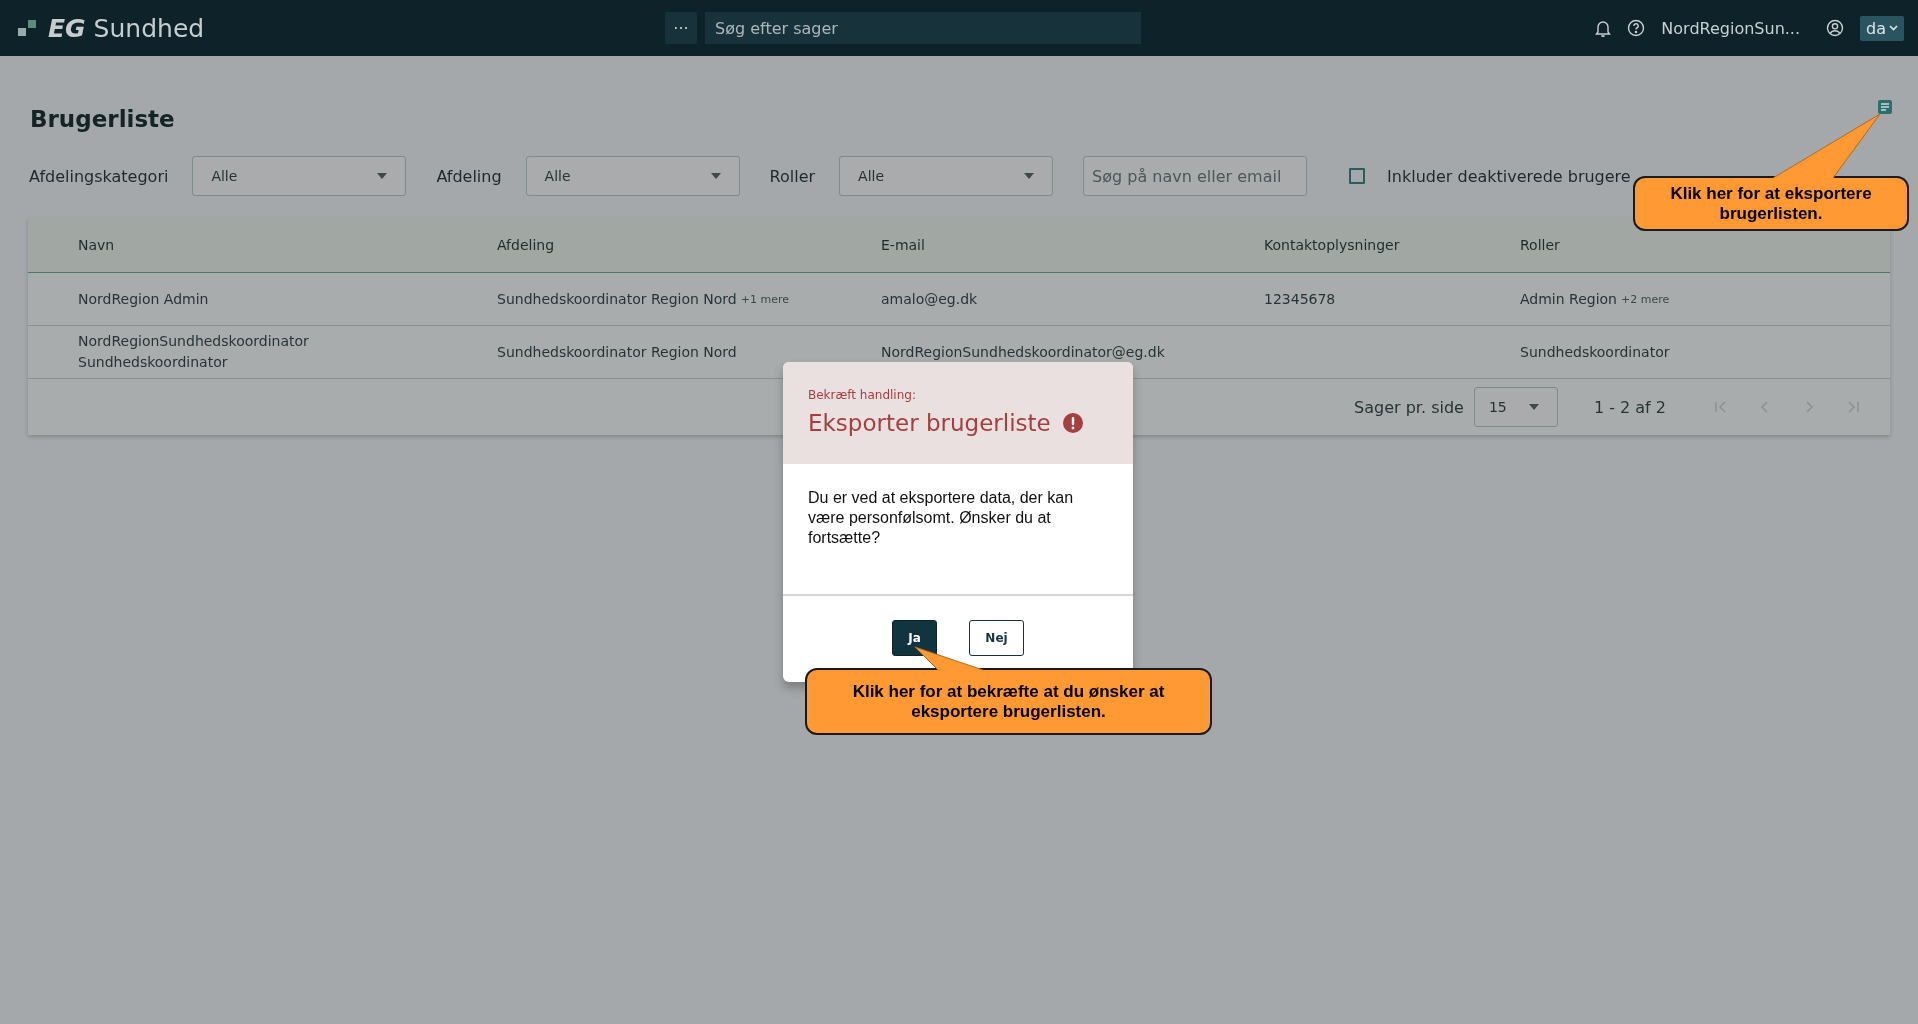 The image size is (1918, 1024). What do you see at coordinates (67, 28) in the screenshot?
I see `logo-text: EG` at bounding box center [67, 28].